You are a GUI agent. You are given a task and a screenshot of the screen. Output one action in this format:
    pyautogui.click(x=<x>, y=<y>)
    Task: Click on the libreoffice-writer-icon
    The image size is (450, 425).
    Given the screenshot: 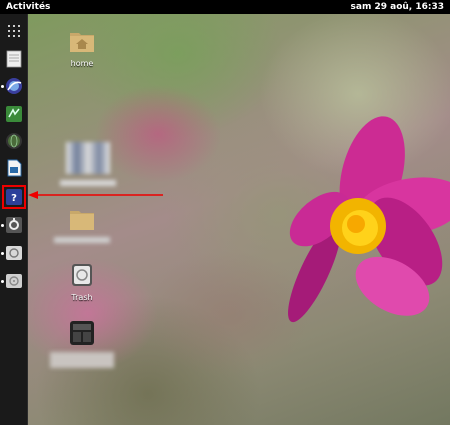 What is the action you would take?
    pyautogui.click(x=14, y=168)
    